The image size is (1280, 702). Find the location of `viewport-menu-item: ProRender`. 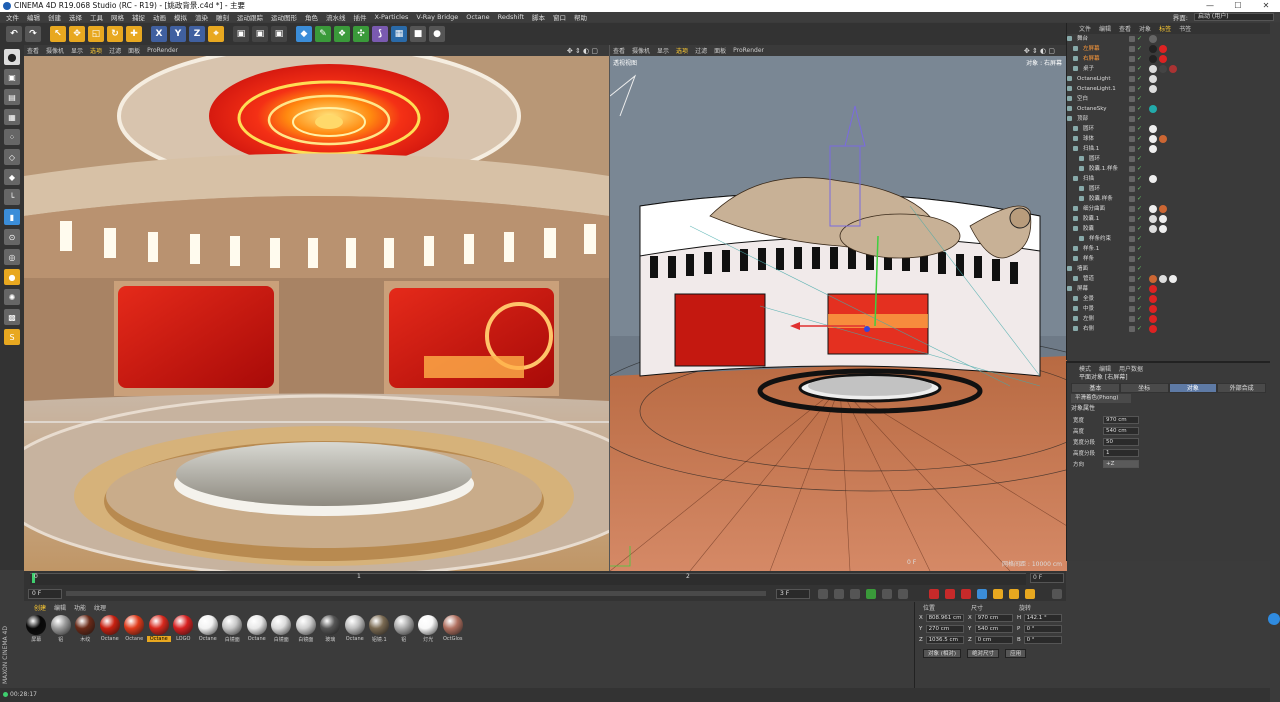

viewport-menu-item: ProRender is located at coordinates (162, 50).